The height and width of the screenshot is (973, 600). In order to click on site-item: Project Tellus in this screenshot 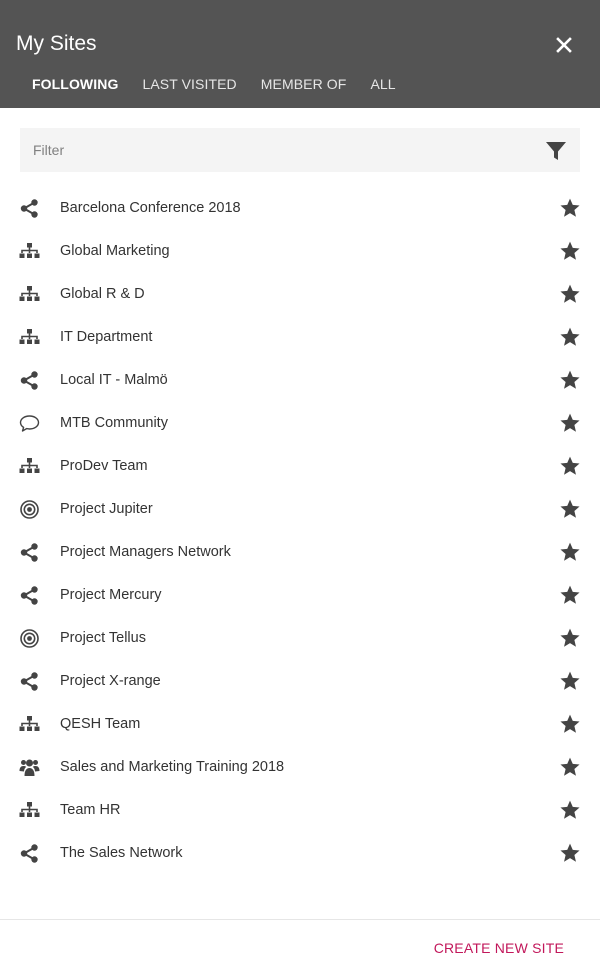, I will do `click(300, 638)`.